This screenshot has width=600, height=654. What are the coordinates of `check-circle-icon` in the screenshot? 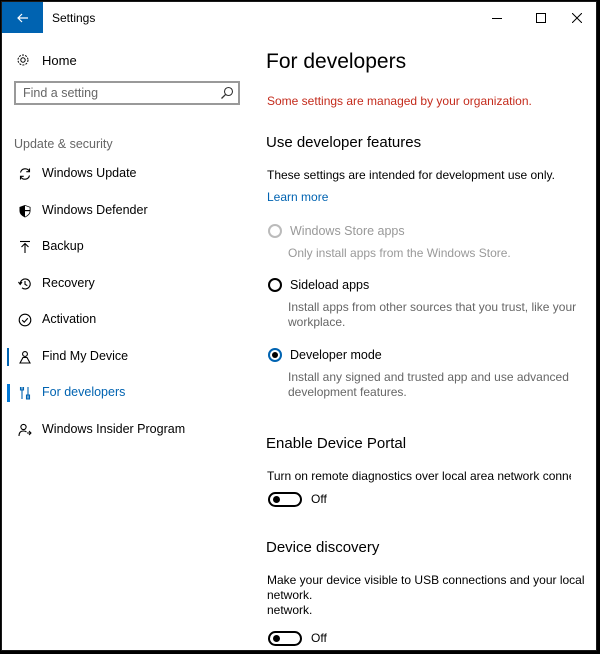 It's located at (25, 320).